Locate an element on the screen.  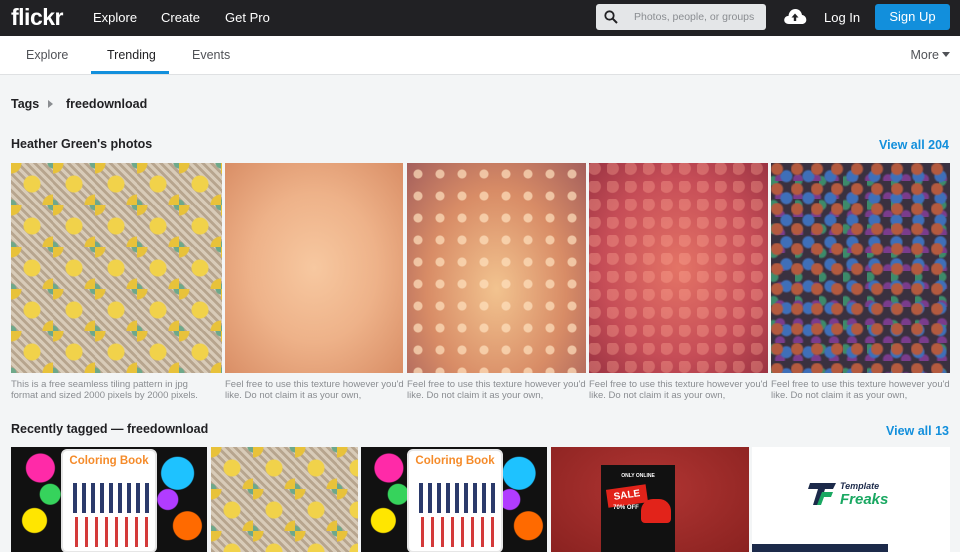
active-tab-indicator is located at coordinates (130, 72).